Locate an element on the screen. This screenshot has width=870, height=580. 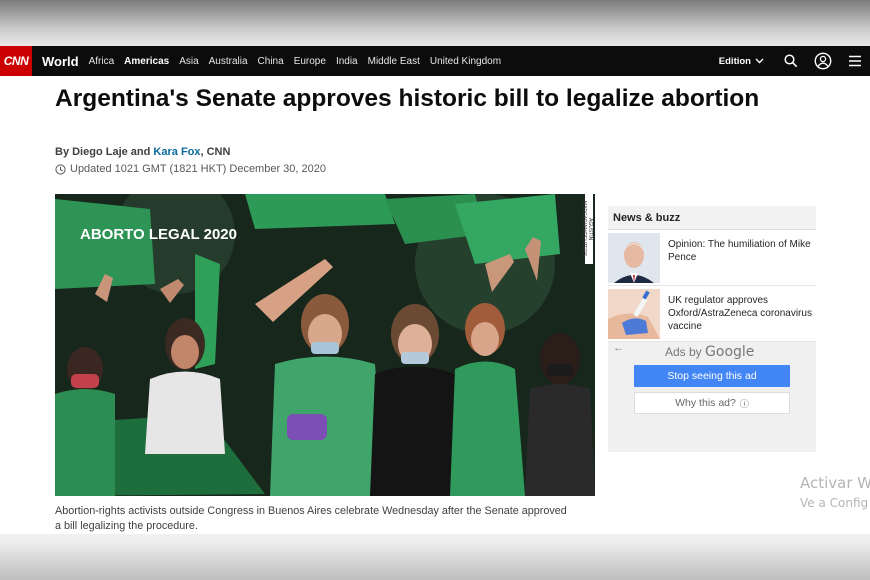
vaccine-thumbnail is located at coordinates (634, 314).